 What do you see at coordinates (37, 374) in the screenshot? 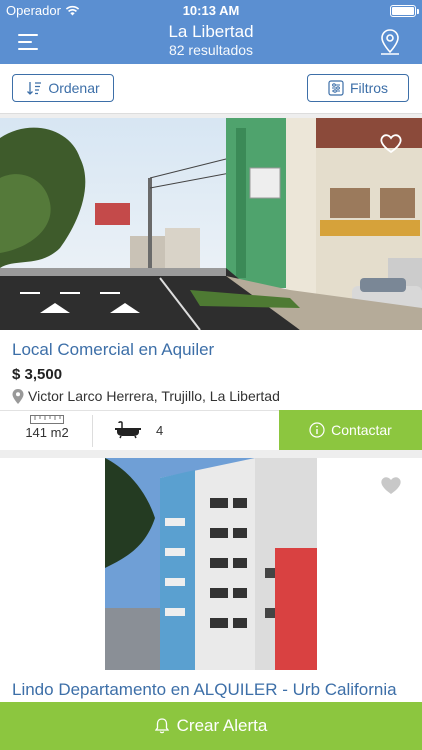
I see `listing-price: $ 3,500` at bounding box center [37, 374].